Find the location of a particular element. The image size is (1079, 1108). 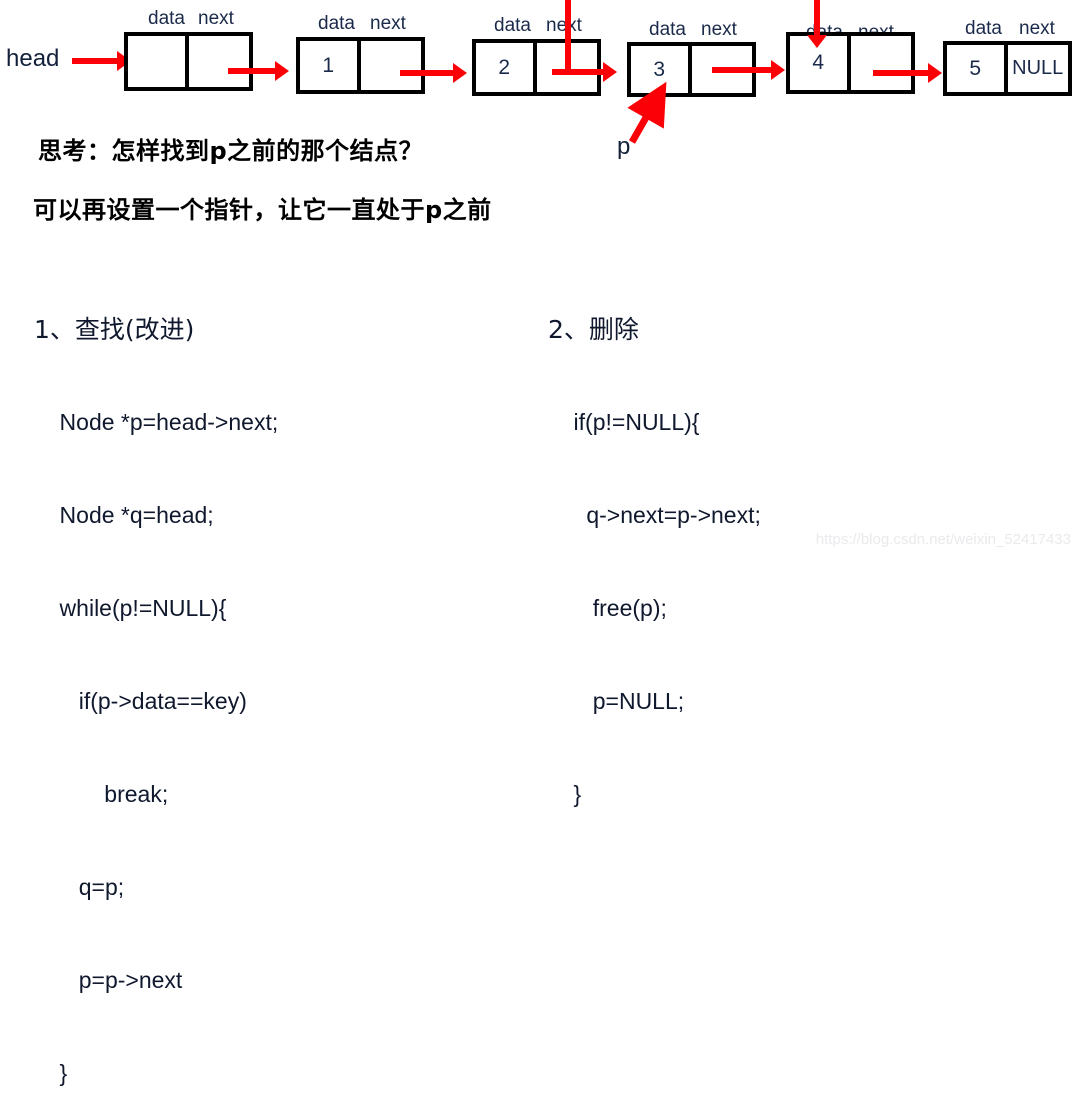

node-0-data-cell is located at coordinates (158, 61).